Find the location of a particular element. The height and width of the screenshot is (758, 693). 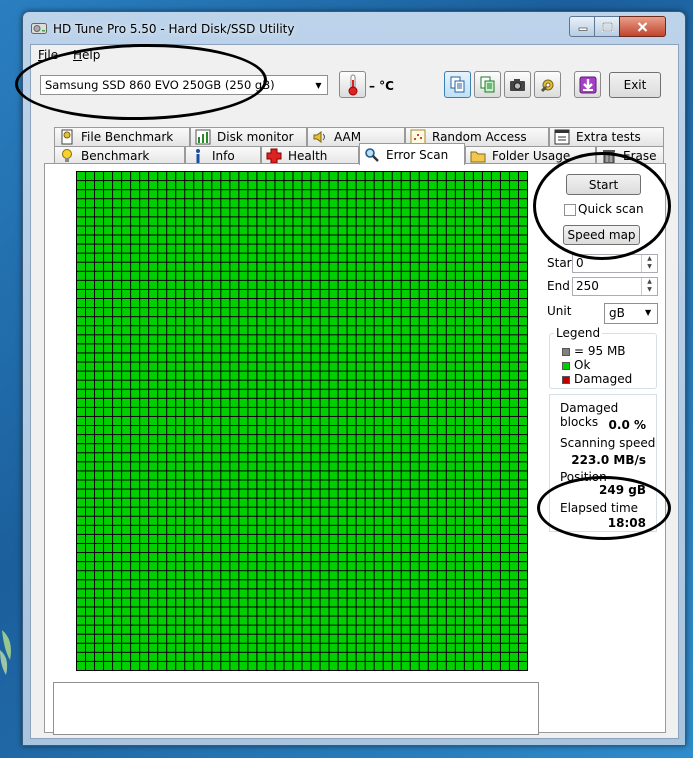

maximize-button is located at coordinates (607, 26).